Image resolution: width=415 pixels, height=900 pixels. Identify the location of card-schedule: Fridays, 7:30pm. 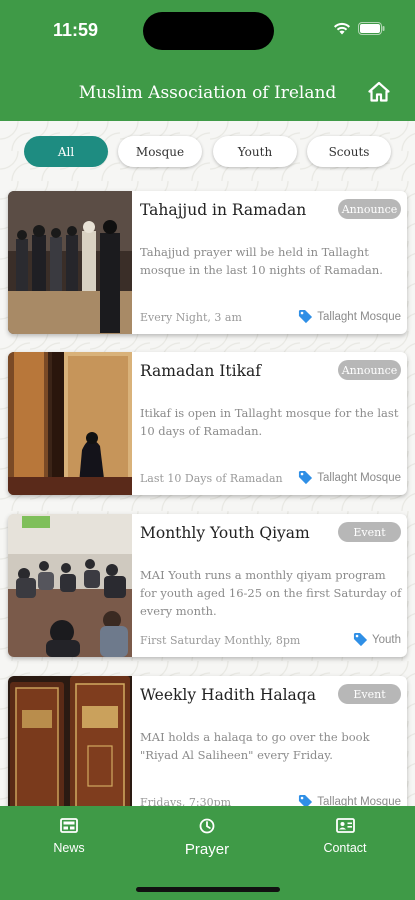
(186, 801).